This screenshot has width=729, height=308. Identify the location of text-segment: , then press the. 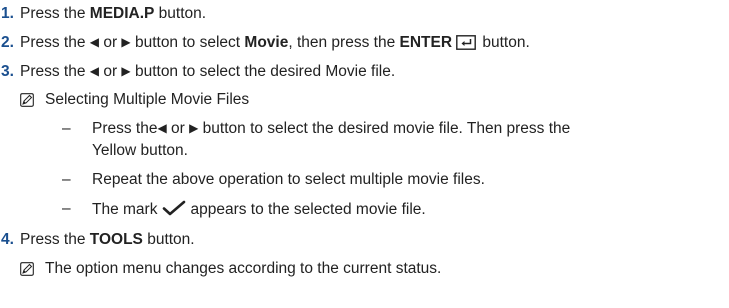
(344, 42).